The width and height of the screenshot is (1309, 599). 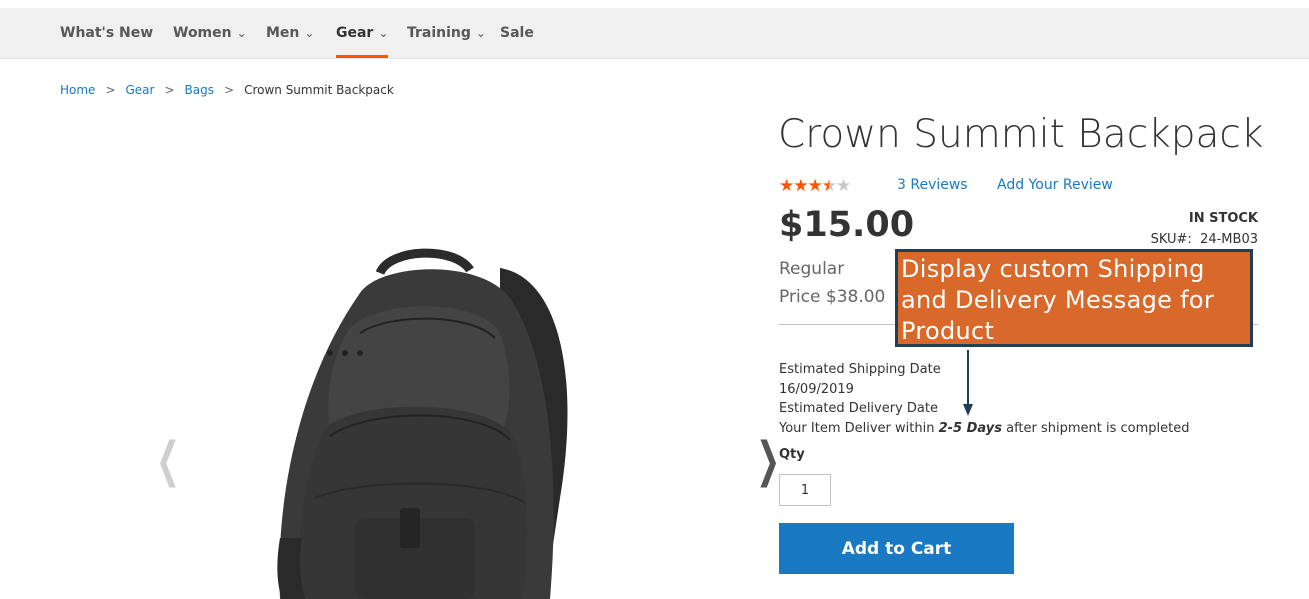 I want to click on regular-price-value: Price $38.00, so click(x=832, y=297).